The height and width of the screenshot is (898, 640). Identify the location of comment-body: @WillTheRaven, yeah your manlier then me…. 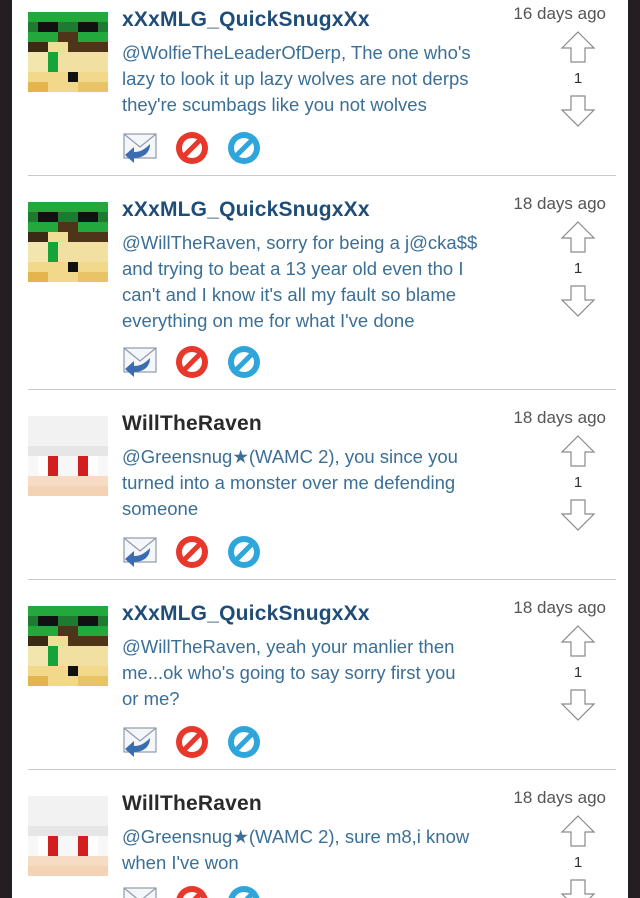
(327, 673).